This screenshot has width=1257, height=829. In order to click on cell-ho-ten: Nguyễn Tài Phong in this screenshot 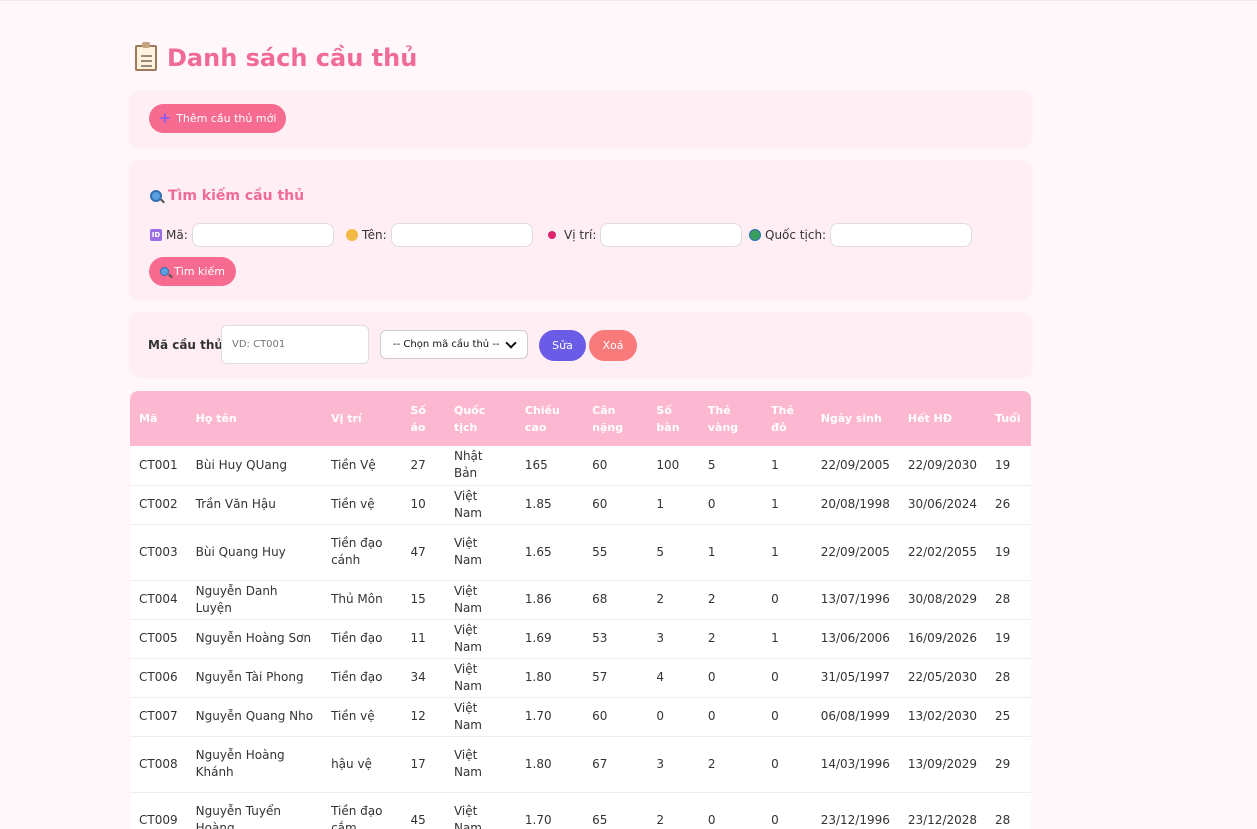, I will do `click(254, 678)`.